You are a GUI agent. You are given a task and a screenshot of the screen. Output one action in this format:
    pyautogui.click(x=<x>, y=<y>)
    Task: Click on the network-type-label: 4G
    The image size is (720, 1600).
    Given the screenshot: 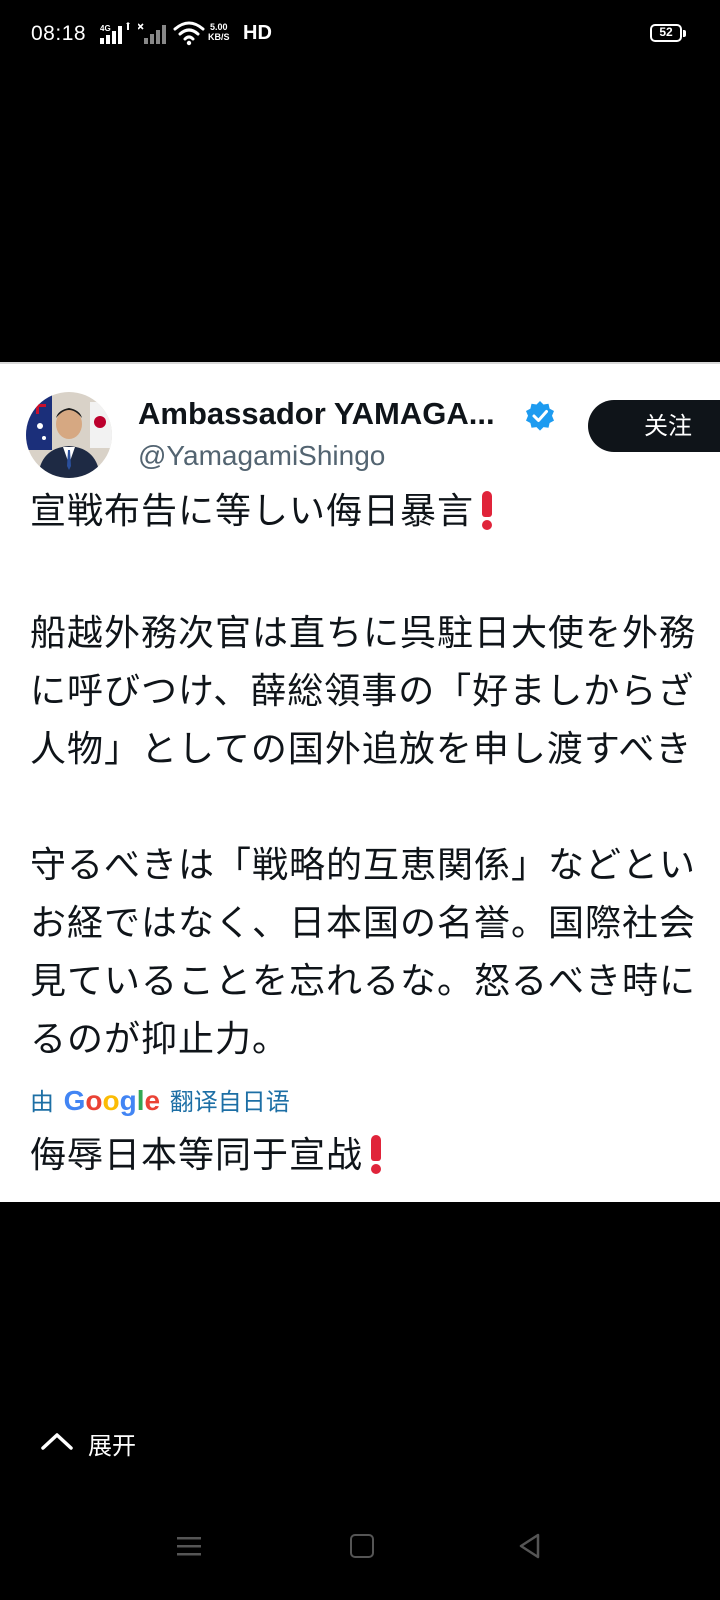 What is the action you would take?
    pyautogui.click(x=105, y=28)
    